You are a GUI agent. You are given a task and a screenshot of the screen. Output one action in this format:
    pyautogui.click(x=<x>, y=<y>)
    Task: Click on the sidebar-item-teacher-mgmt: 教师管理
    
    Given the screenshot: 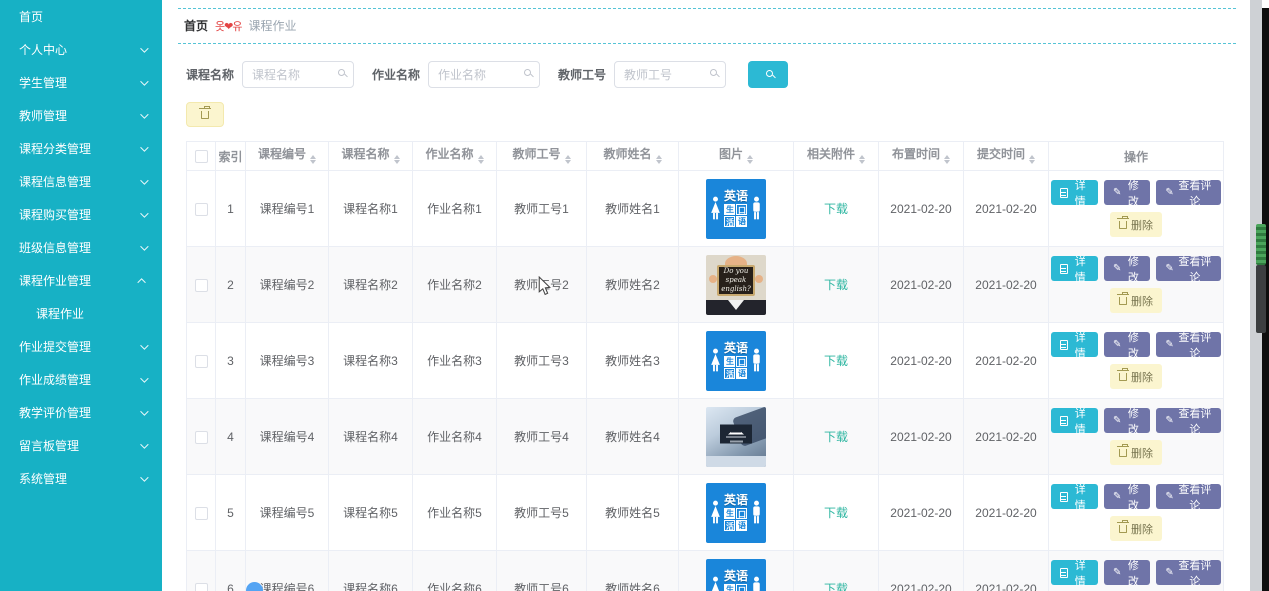 What is the action you would take?
    pyautogui.click(x=81, y=115)
    